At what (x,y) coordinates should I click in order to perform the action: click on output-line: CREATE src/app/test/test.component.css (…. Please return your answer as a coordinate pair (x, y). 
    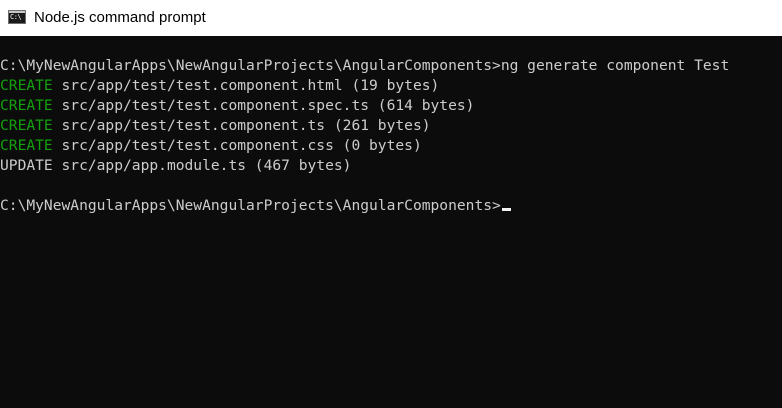
    Looking at the image, I should click on (211, 146).